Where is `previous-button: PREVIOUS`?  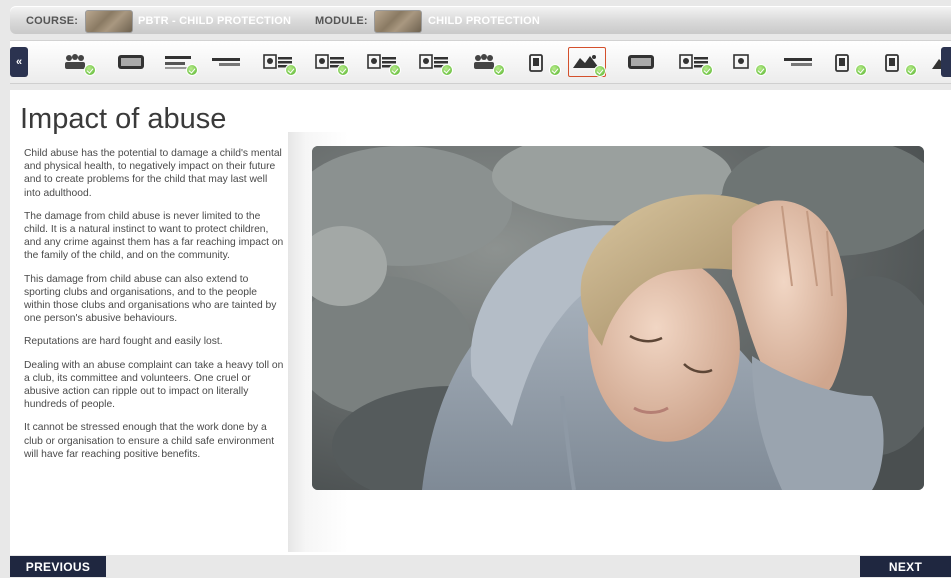
previous-button: PREVIOUS is located at coordinates (58, 566).